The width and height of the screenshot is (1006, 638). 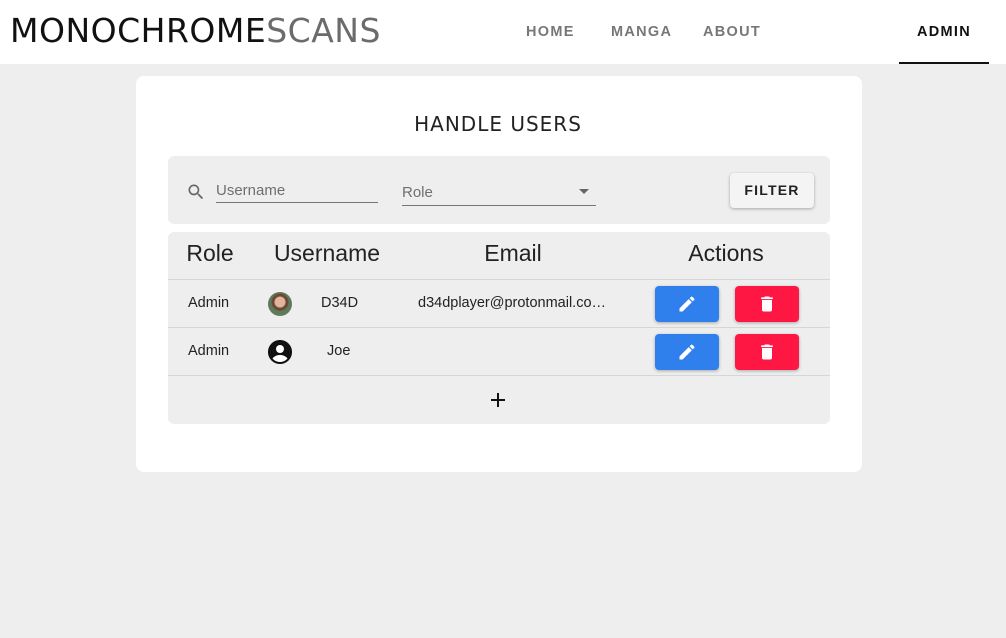 I want to click on username-filter-input, so click(x=297, y=190).